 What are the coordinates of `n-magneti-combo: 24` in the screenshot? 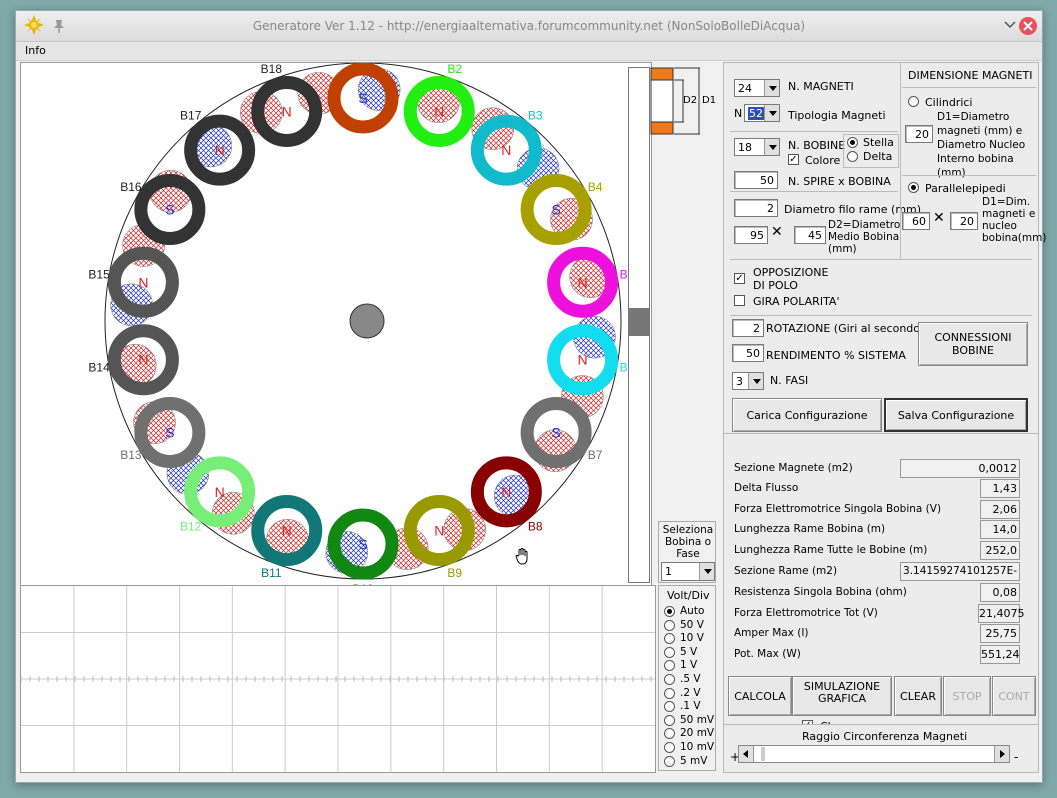 It's located at (757, 88).